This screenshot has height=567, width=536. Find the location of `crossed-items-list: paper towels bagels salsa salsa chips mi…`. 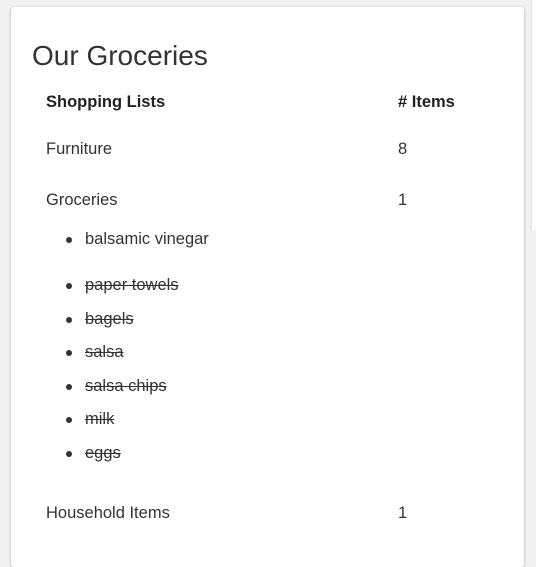

crossed-items-list: paper towels bagels salsa salsa chips mi… is located at coordinates (122, 376).